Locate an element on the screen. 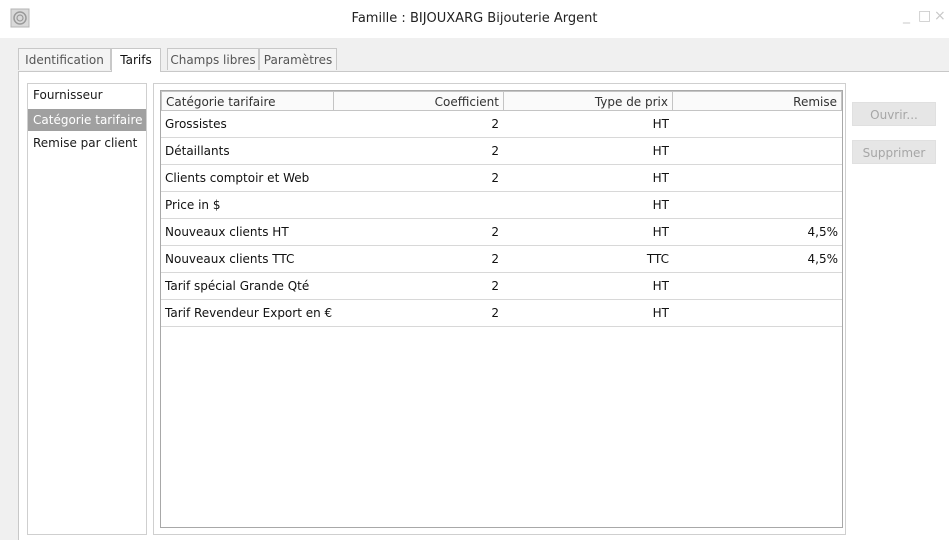 This screenshot has height=540, width=949. cell-categorie: Clients comptoir et Web is located at coordinates (237, 178).